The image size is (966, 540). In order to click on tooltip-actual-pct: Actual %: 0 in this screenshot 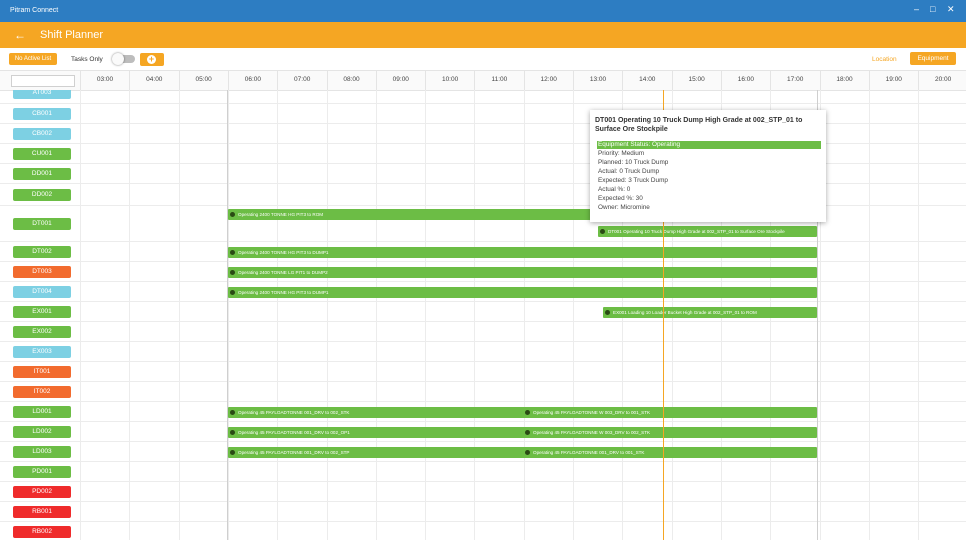, I will do `click(614, 189)`.